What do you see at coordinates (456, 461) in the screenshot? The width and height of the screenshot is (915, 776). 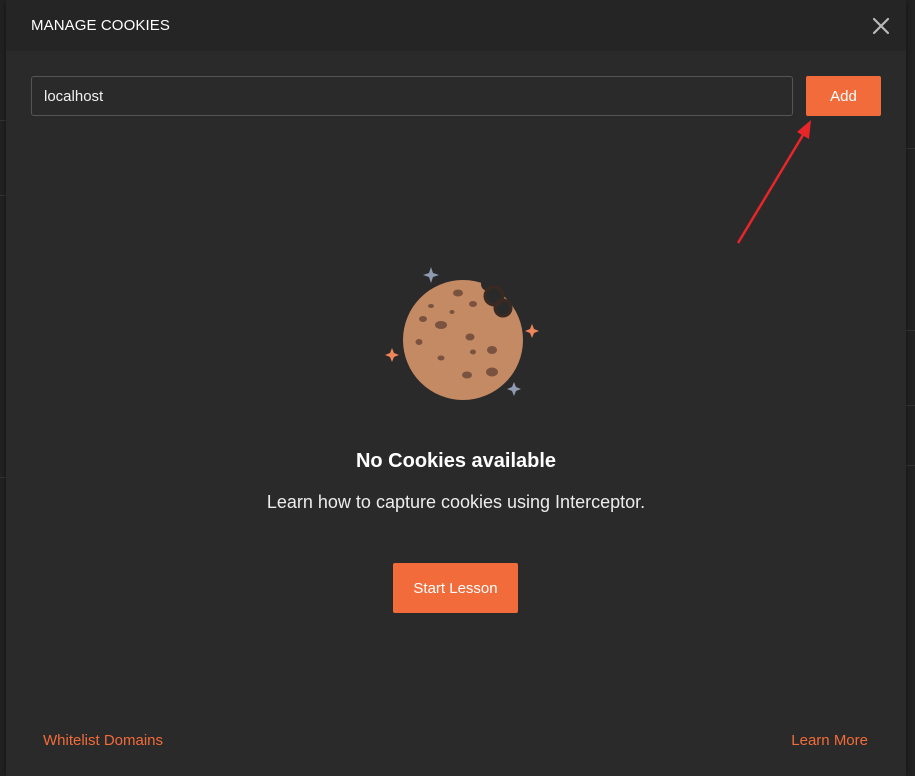 I see `empty-state-title: No Cookies available` at bounding box center [456, 461].